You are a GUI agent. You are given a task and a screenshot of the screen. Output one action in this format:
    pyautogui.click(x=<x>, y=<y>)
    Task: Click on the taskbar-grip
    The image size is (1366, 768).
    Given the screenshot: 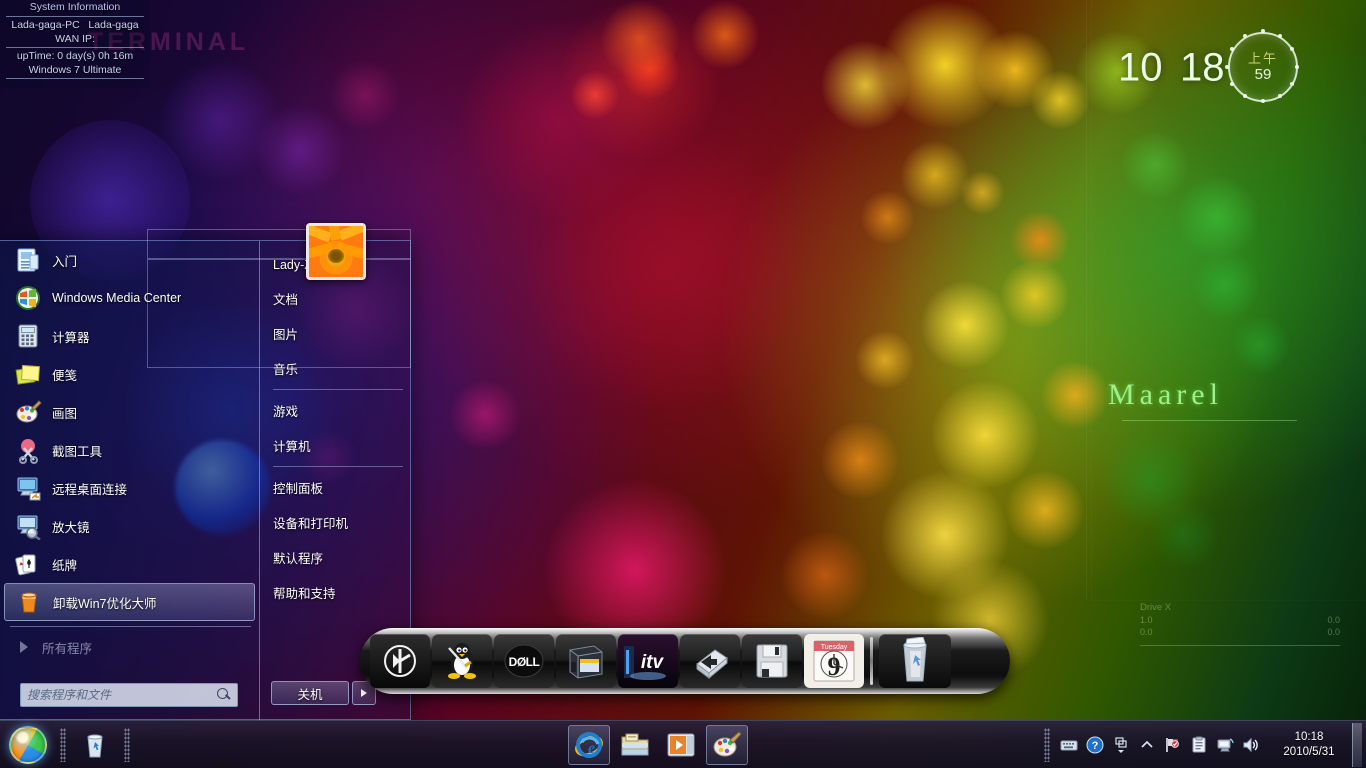 What is the action you would take?
    pyautogui.click(x=127, y=744)
    